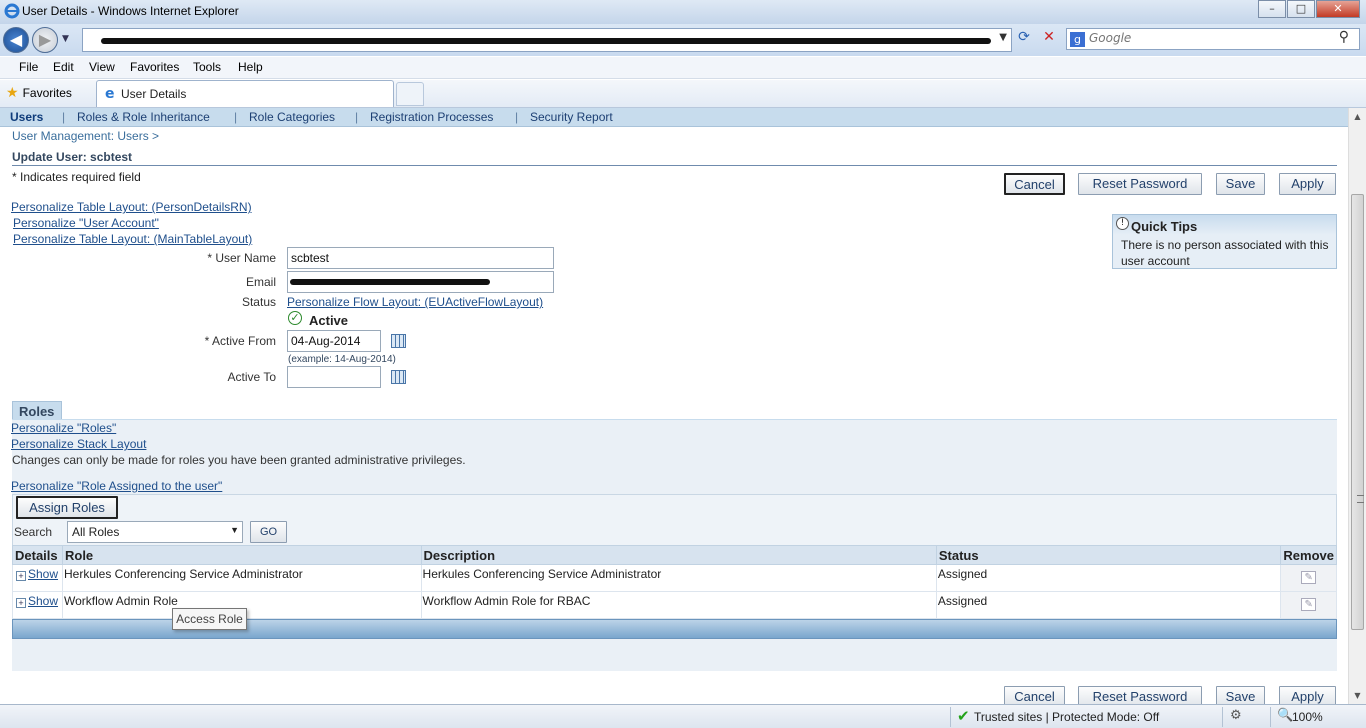  I want to click on menu-edit: Edit, so click(63, 67).